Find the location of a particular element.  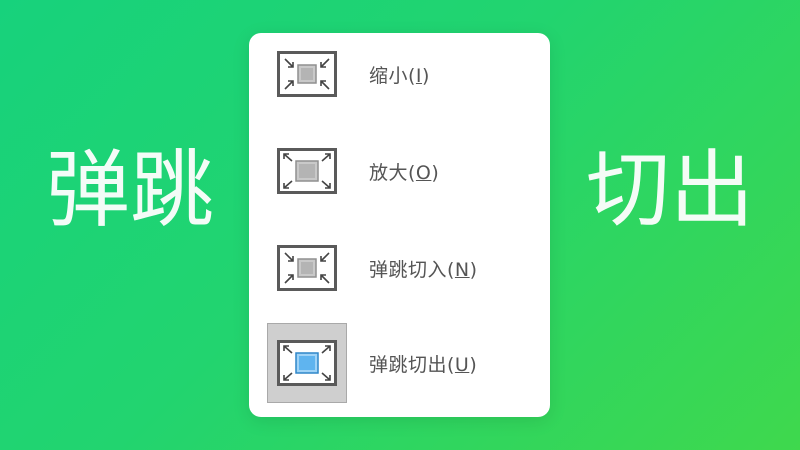

menu-item-shrink: 缩小(I) is located at coordinates (398, 74).